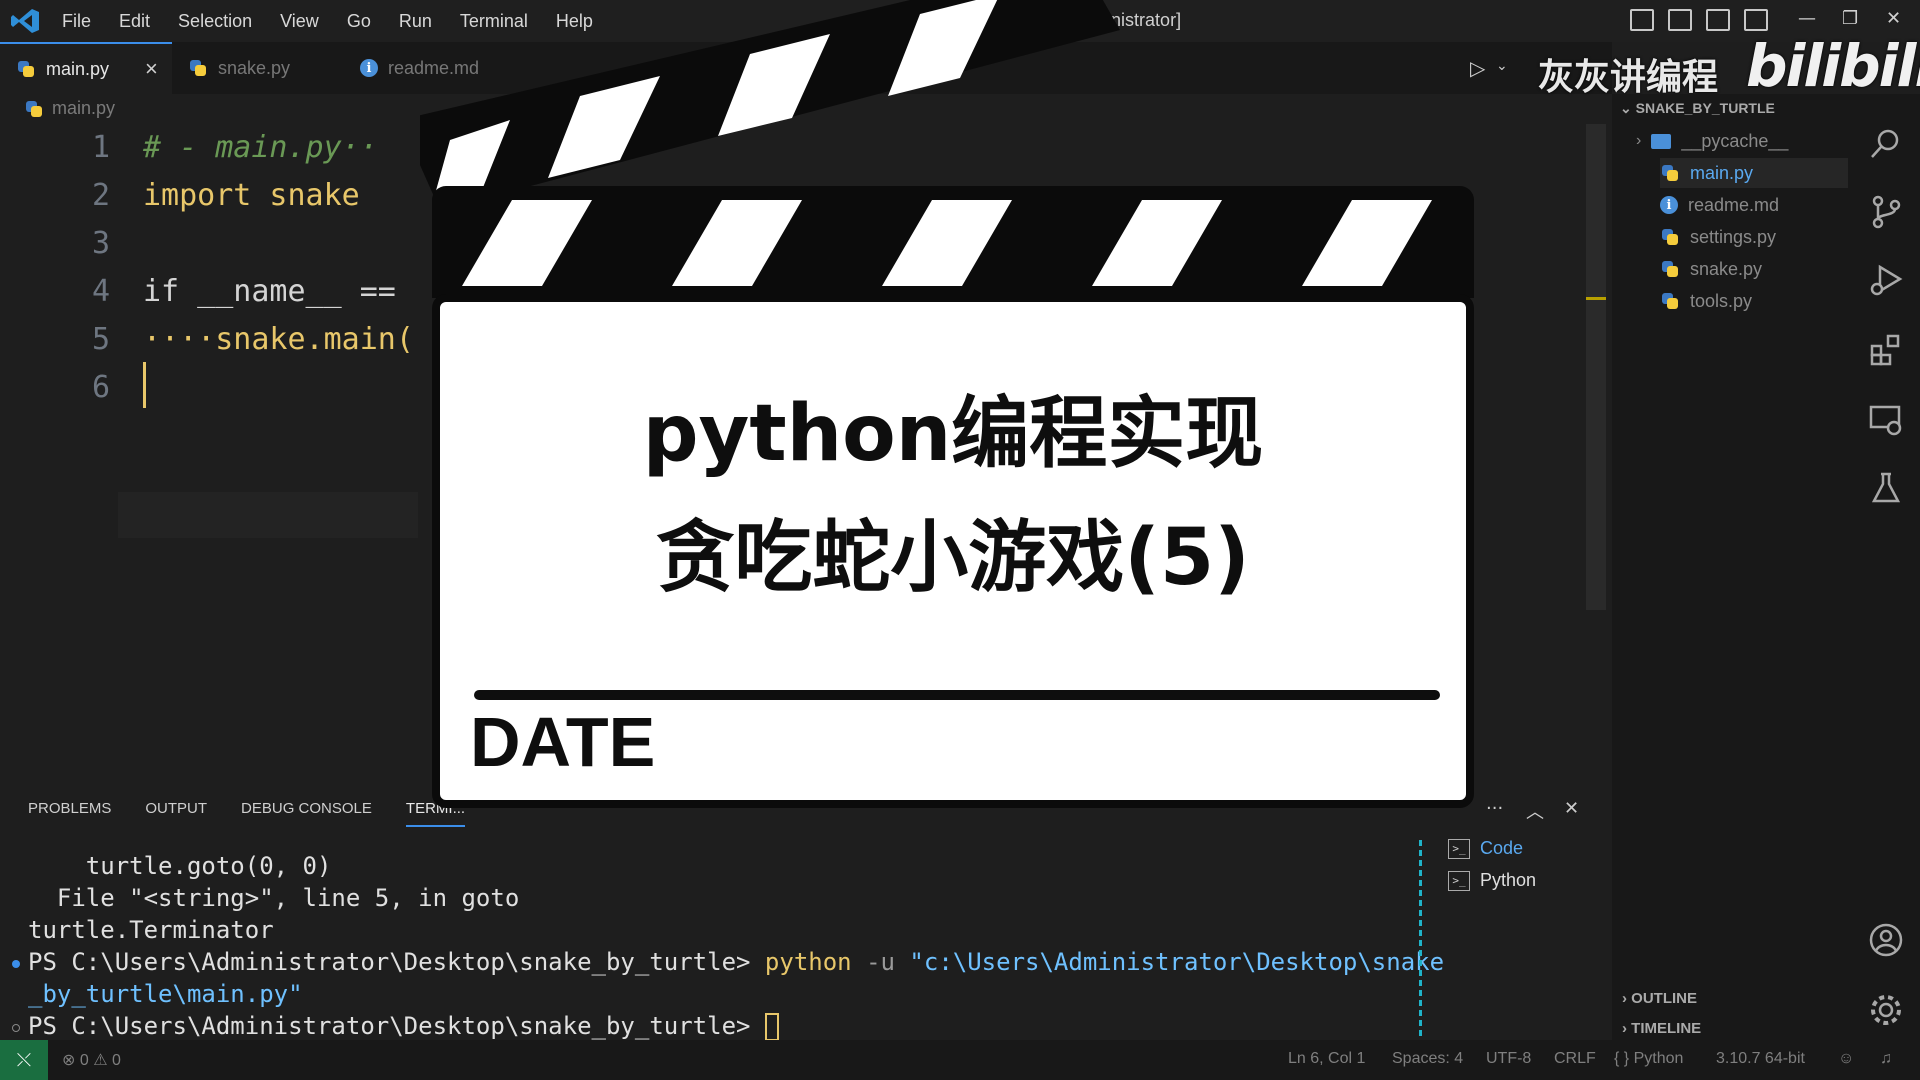  What do you see at coordinates (957, 695) in the screenshot?
I see `slate-divider` at bounding box center [957, 695].